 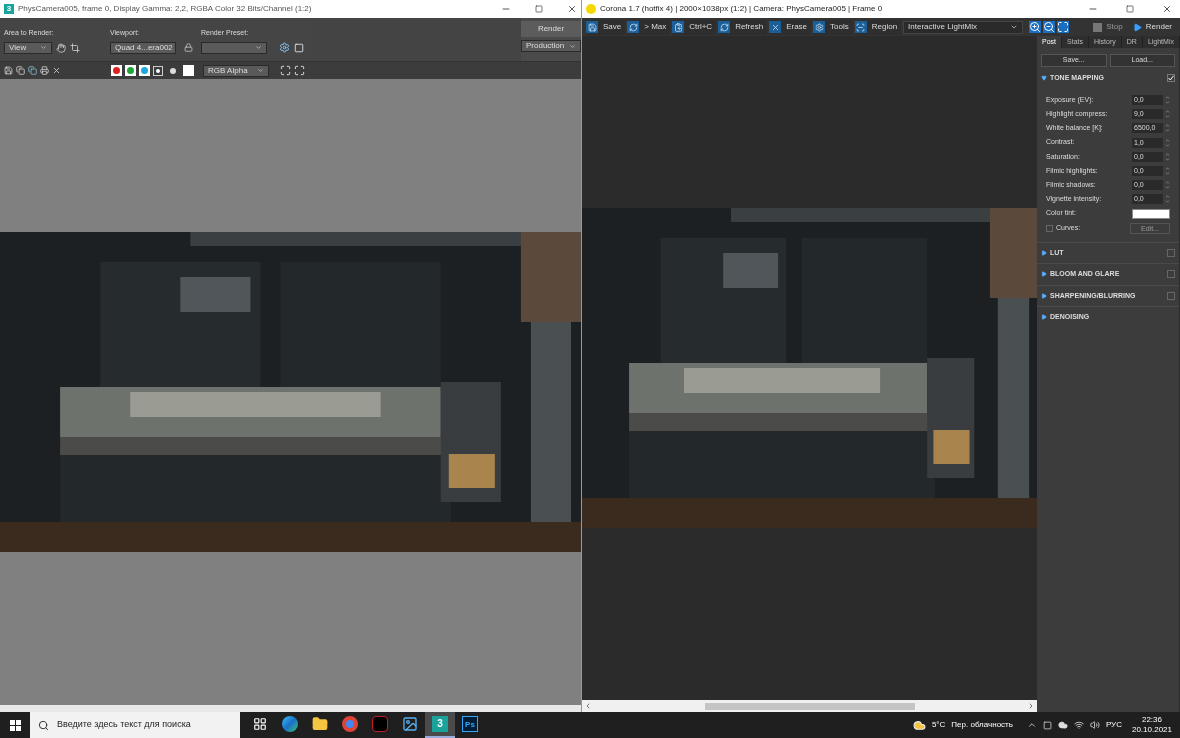 I want to click on smiley-icon, so click(x=591, y=9).